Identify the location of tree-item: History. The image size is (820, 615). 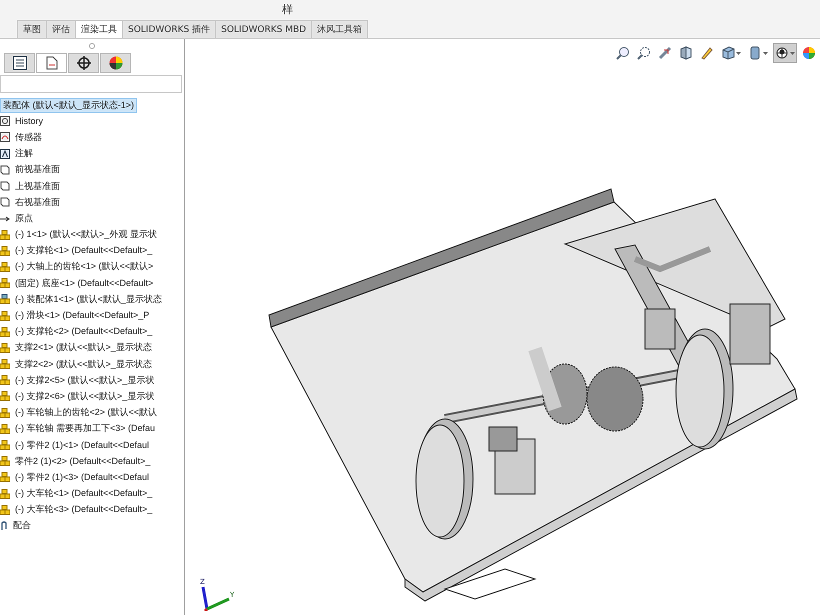
(29, 121).